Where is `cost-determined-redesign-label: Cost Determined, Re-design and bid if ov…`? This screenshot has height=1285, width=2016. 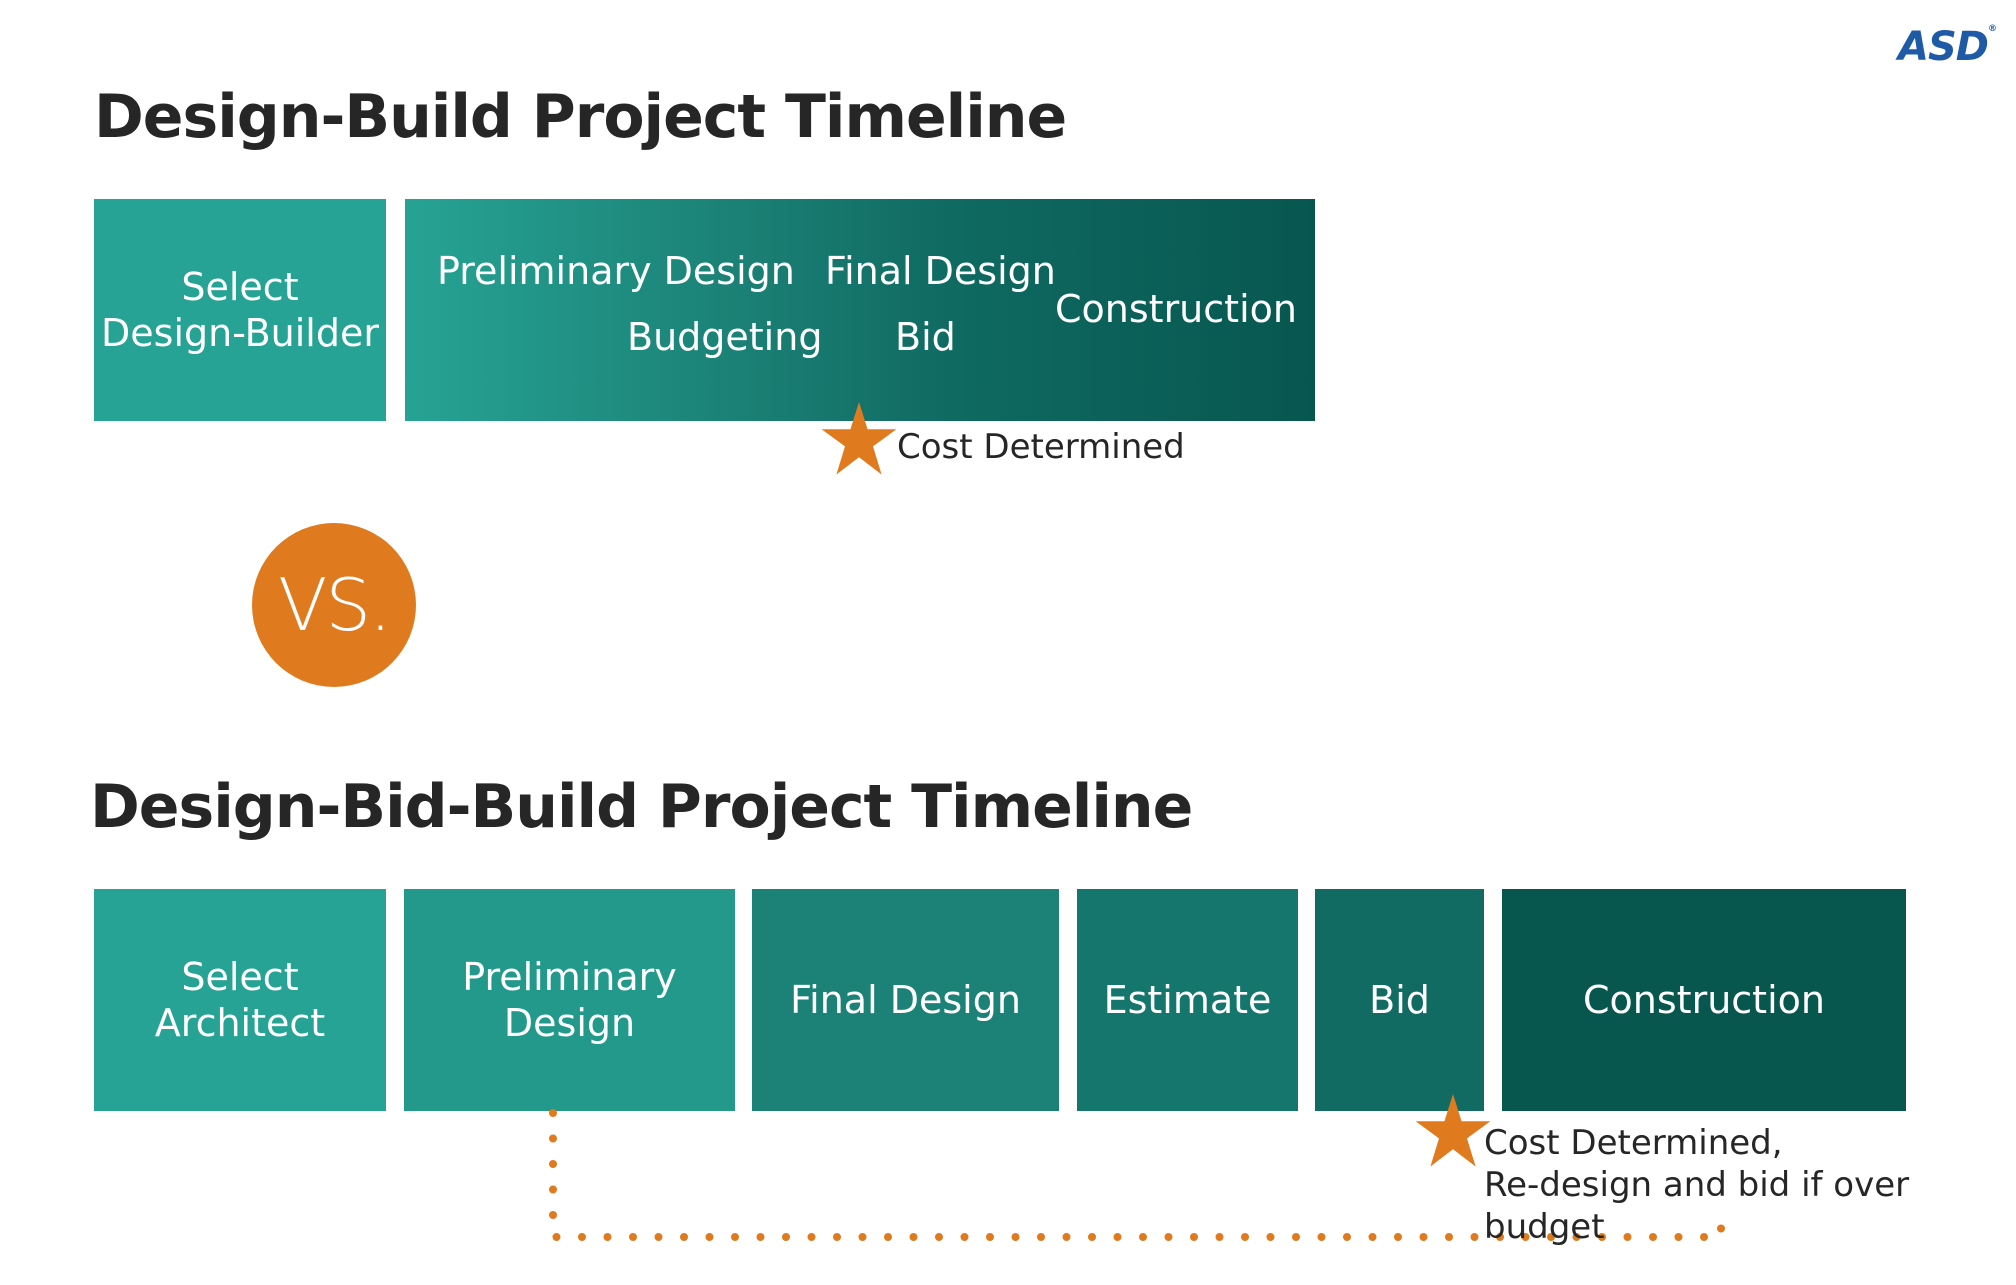
cost-determined-redesign-label: Cost Determined, Re-design and bid if ov… is located at coordinates (1697, 1185).